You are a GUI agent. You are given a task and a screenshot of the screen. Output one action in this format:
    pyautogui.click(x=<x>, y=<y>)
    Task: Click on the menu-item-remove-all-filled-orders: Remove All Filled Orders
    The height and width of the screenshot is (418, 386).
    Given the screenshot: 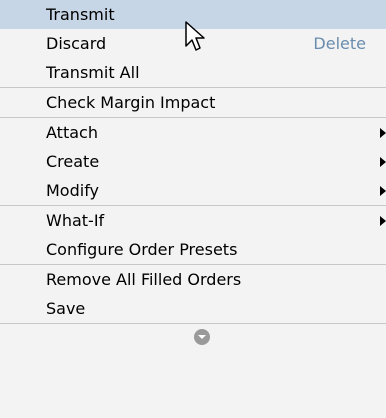 What is the action you would take?
    pyautogui.click(x=193, y=279)
    